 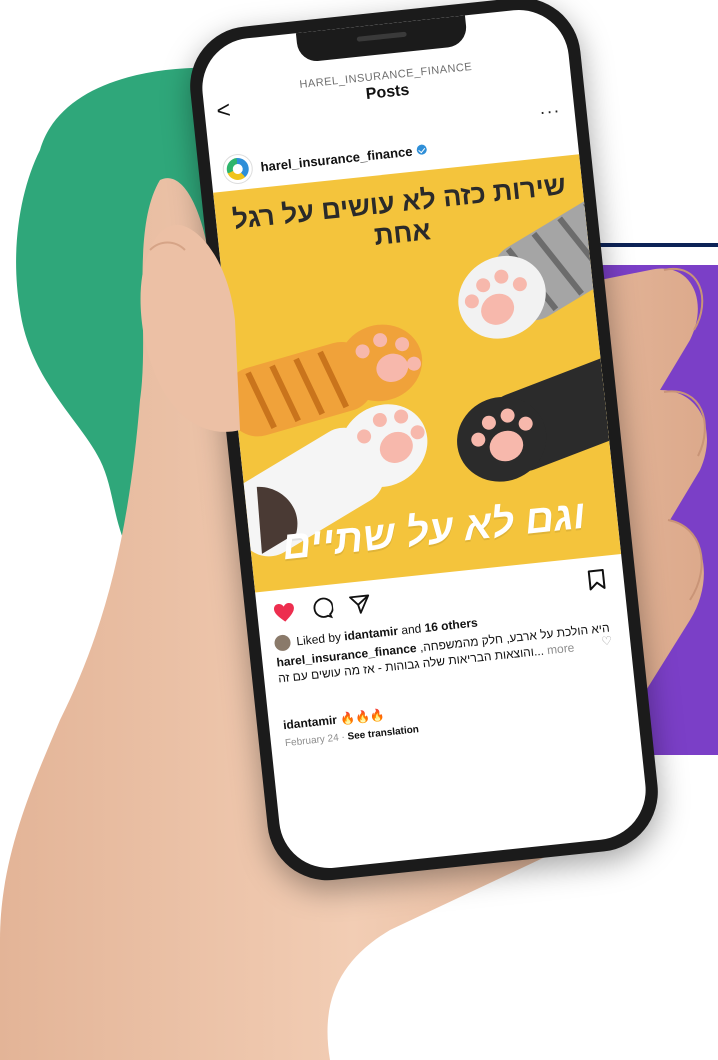 What do you see at coordinates (238, 169) in the screenshot?
I see `avatar` at bounding box center [238, 169].